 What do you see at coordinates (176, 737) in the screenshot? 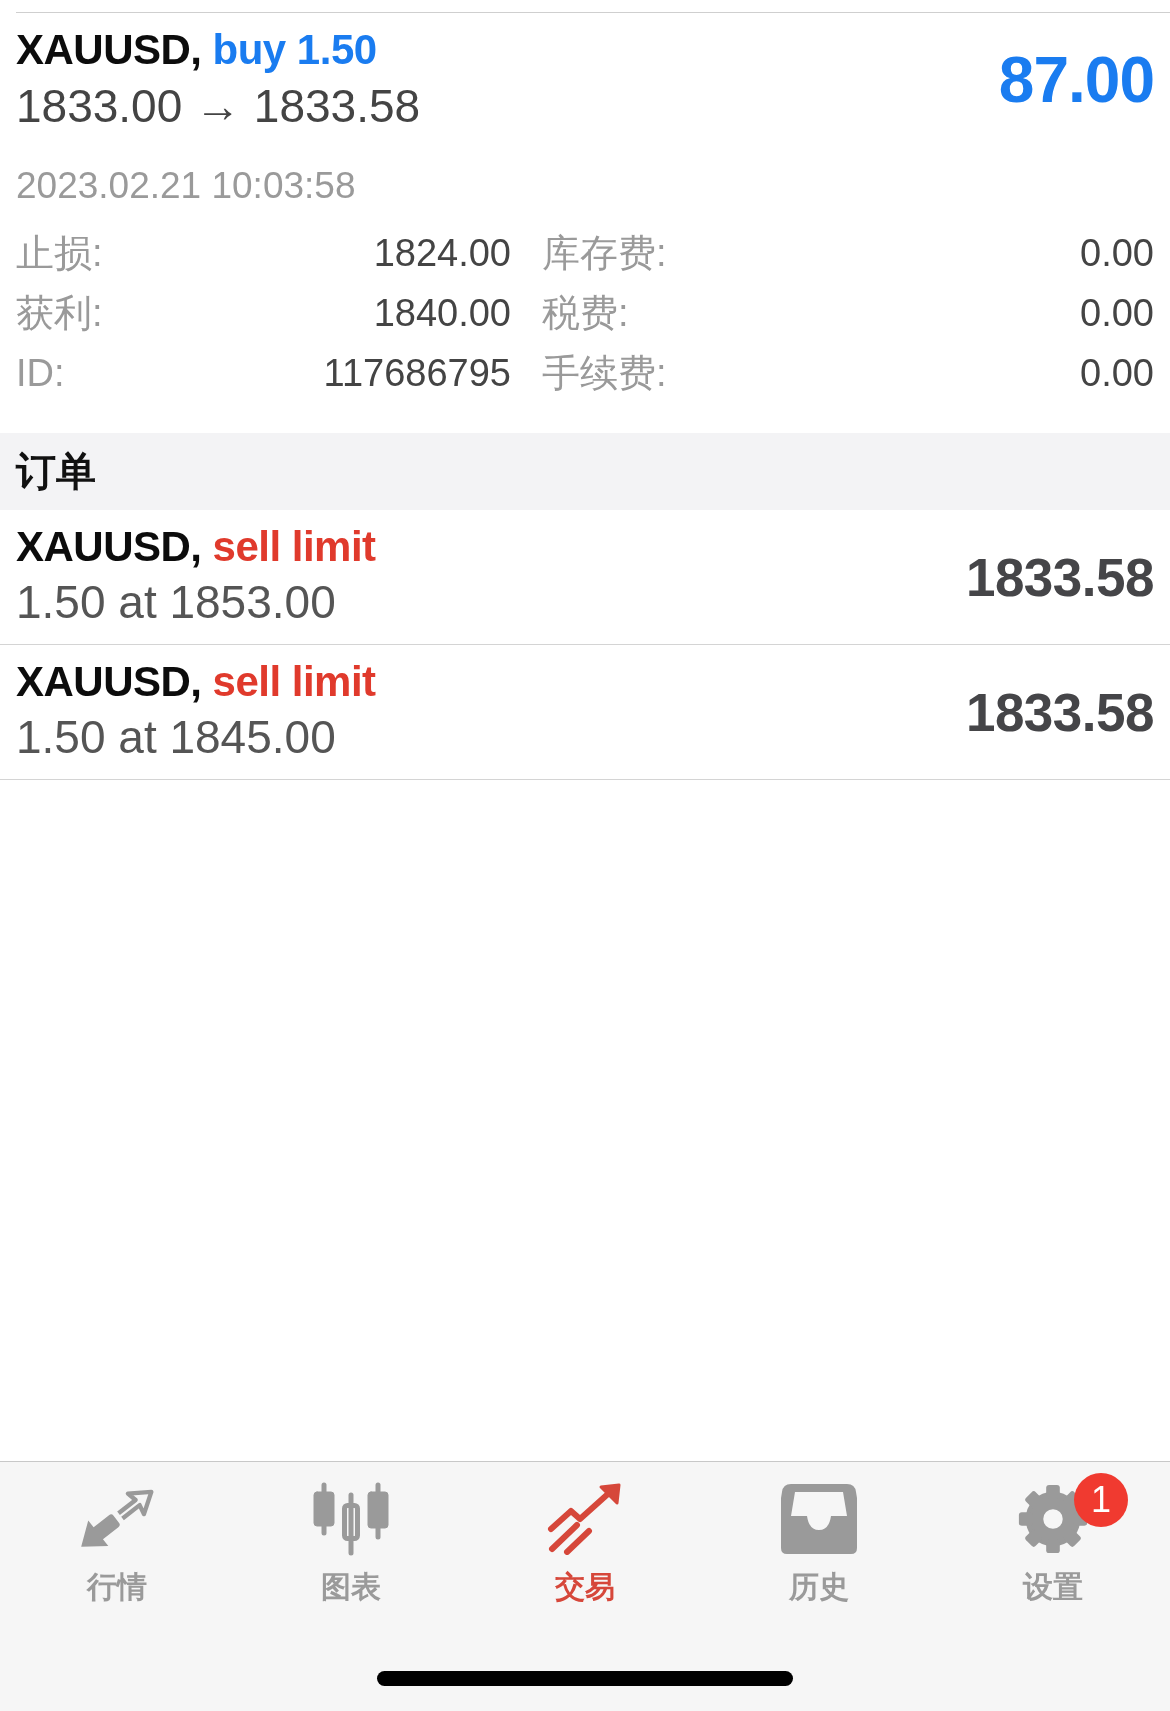
I see `volume-price-text: 1.50 at 1845.00` at bounding box center [176, 737].